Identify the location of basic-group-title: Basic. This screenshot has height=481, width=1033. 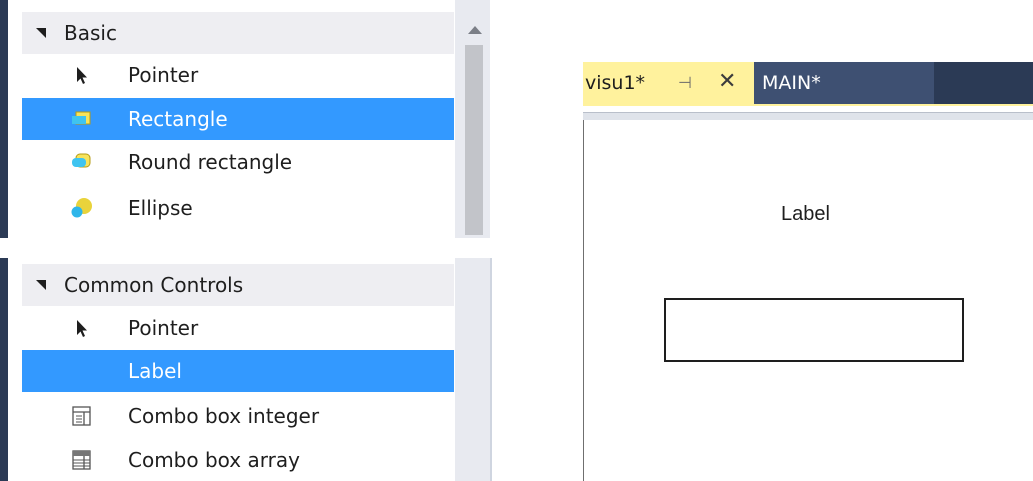
(90, 33).